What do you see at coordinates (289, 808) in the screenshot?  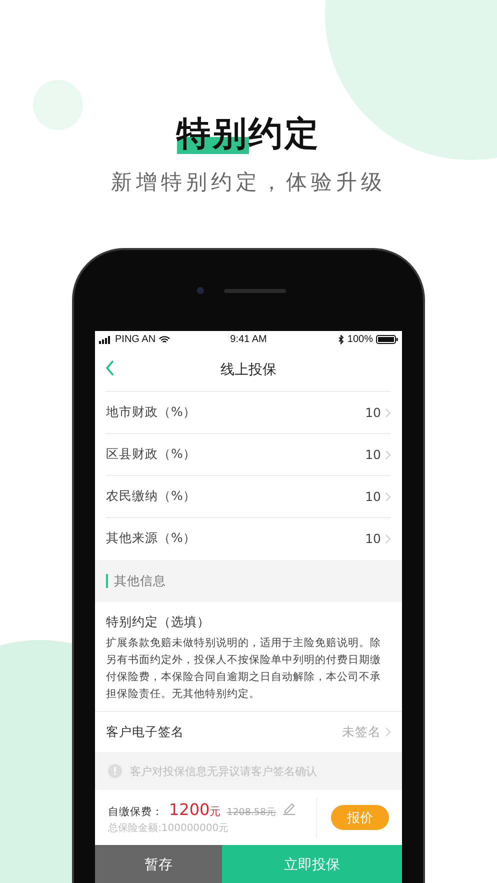 I see `pencil-icon` at bounding box center [289, 808].